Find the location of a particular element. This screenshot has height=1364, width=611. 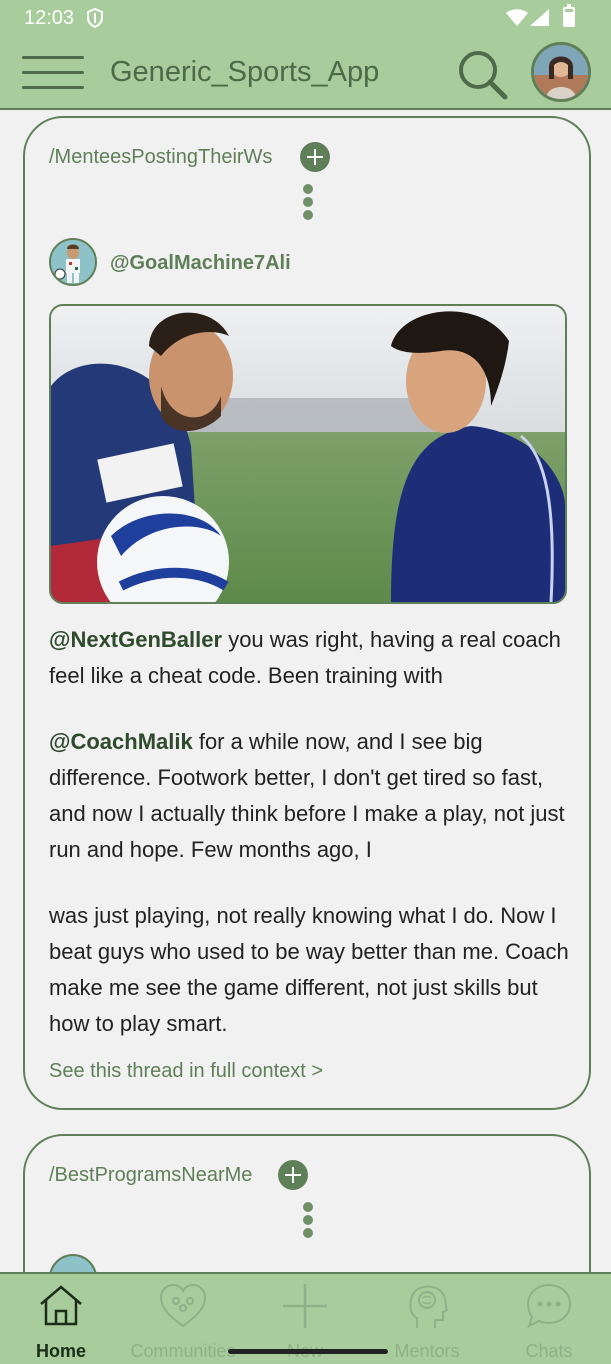

nav-chats: Chats is located at coordinates (549, 1319).